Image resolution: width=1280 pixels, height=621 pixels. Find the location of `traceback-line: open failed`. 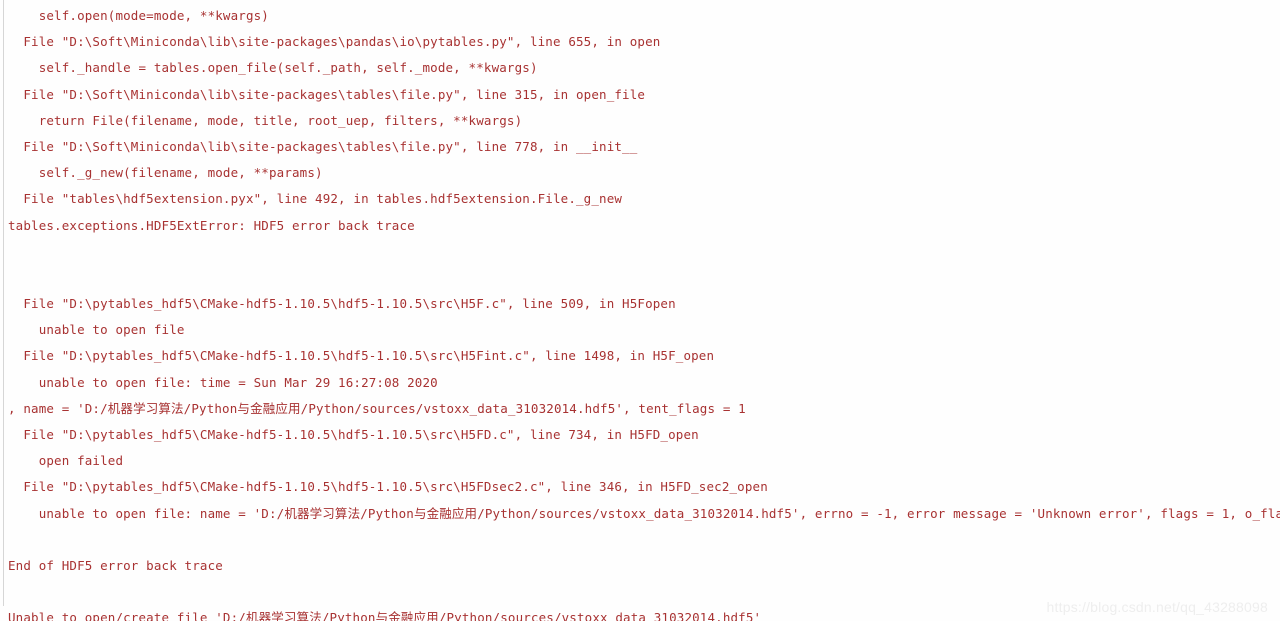

traceback-line: open failed is located at coordinates (66, 461).